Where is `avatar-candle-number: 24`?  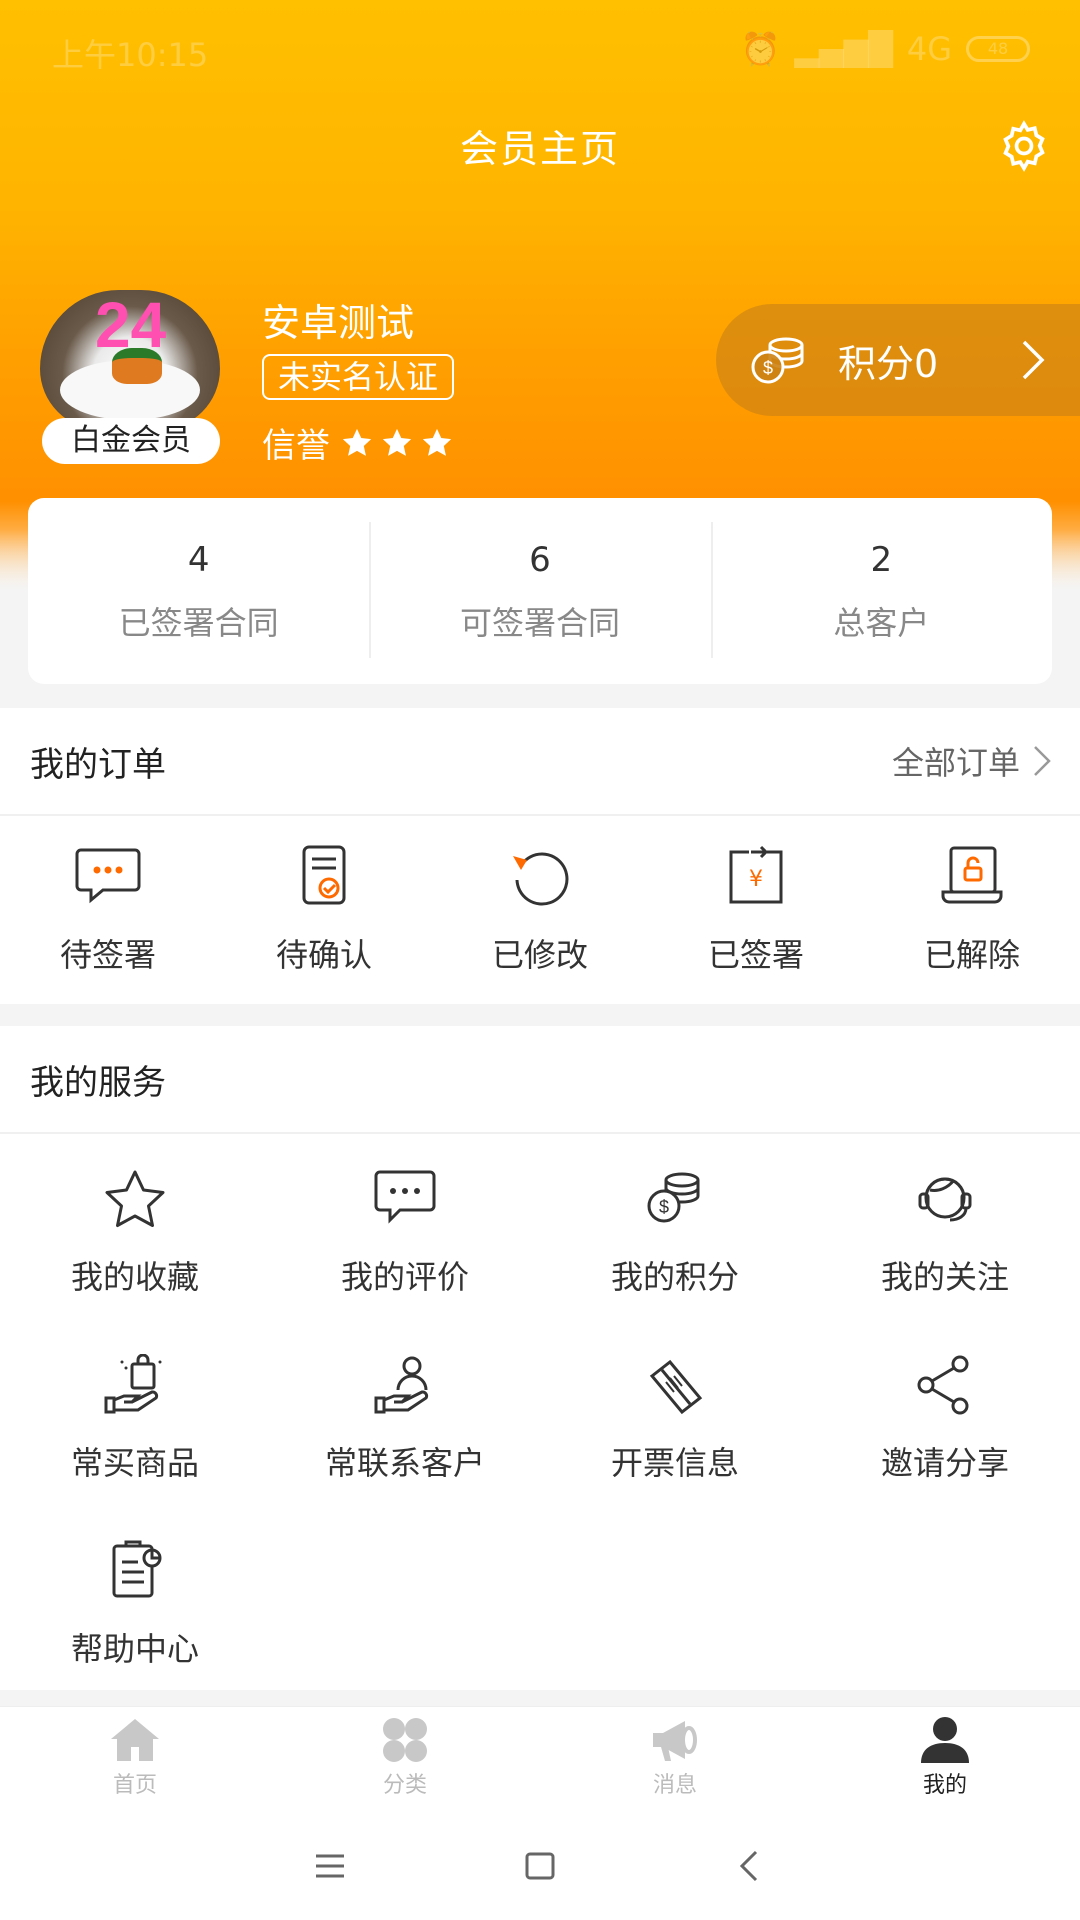 avatar-candle-number: 24 is located at coordinates (131, 325).